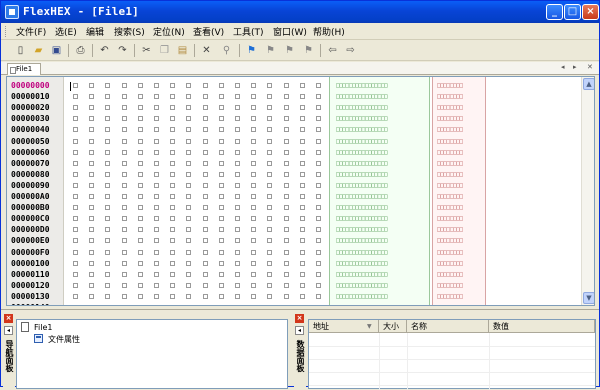  What do you see at coordinates (575, 67) in the screenshot?
I see `tab-scroll-right-icon: ▸` at bounding box center [575, 67].